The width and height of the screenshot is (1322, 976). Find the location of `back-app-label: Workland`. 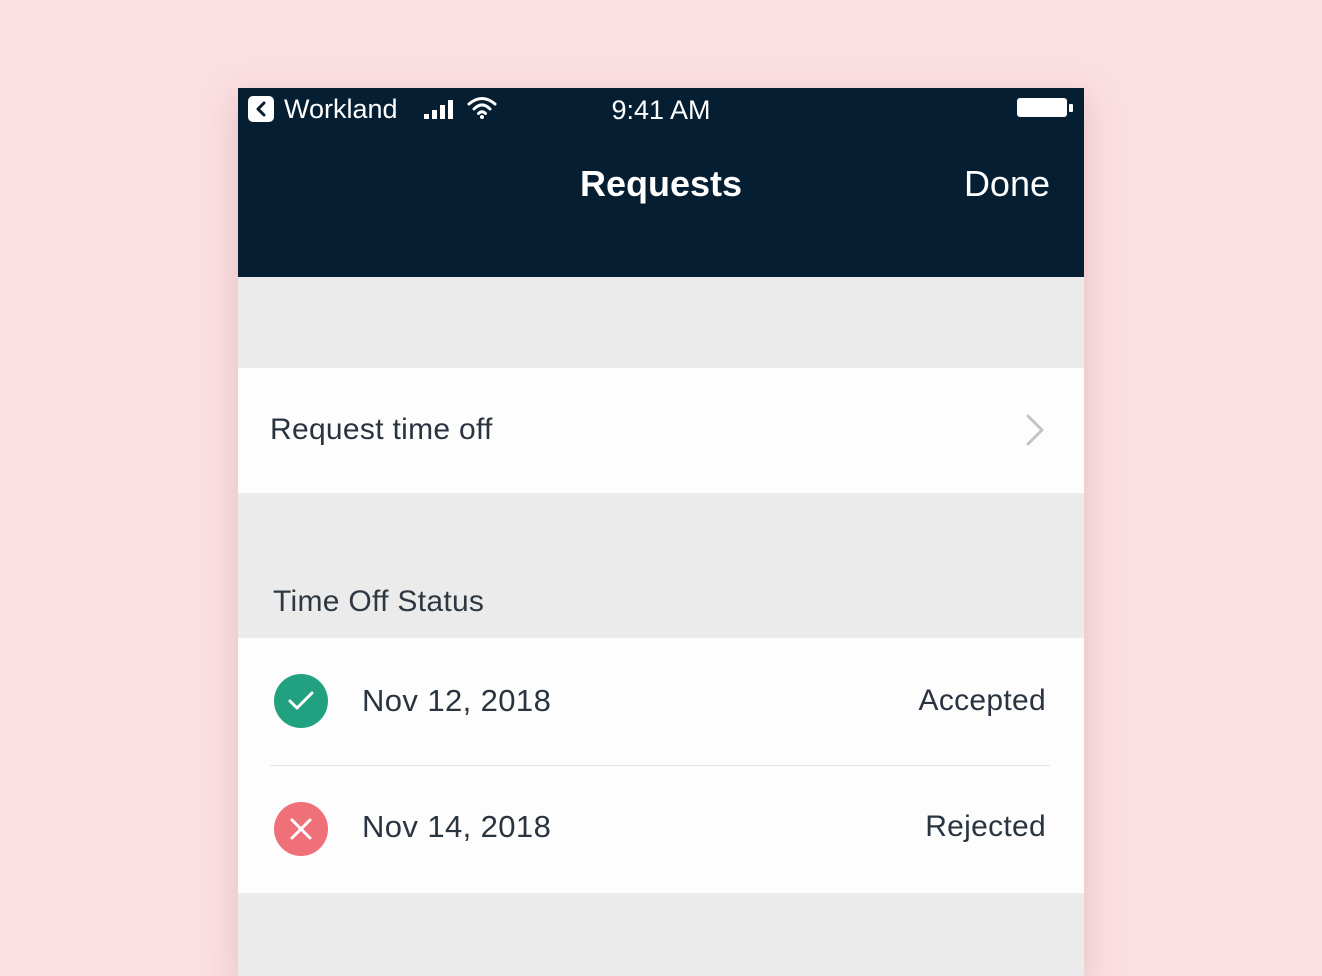

back-app-label: Workland is located at coordinates (341, 109).